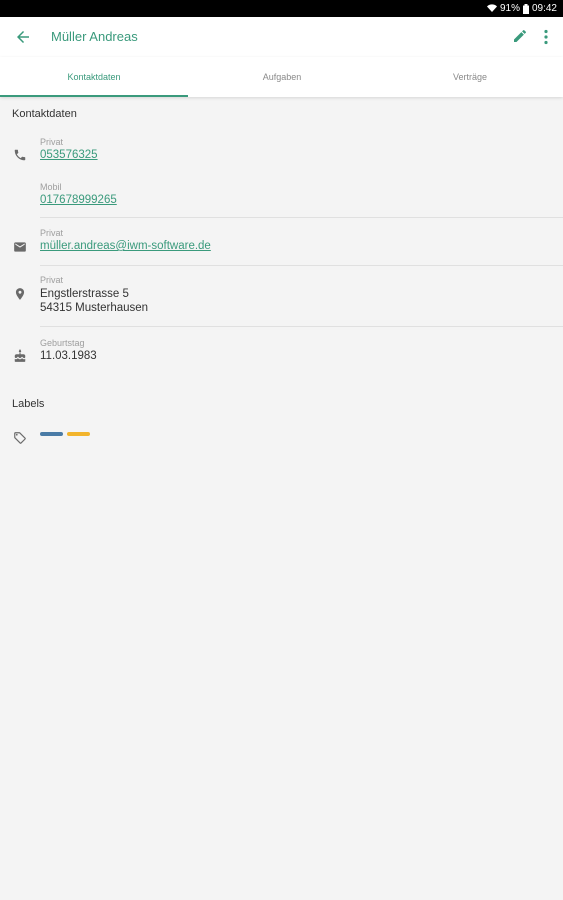 The height and width of the screenshot is (900, 563). I want to click on app-bar: Müller Andreas, so click(281, 37).